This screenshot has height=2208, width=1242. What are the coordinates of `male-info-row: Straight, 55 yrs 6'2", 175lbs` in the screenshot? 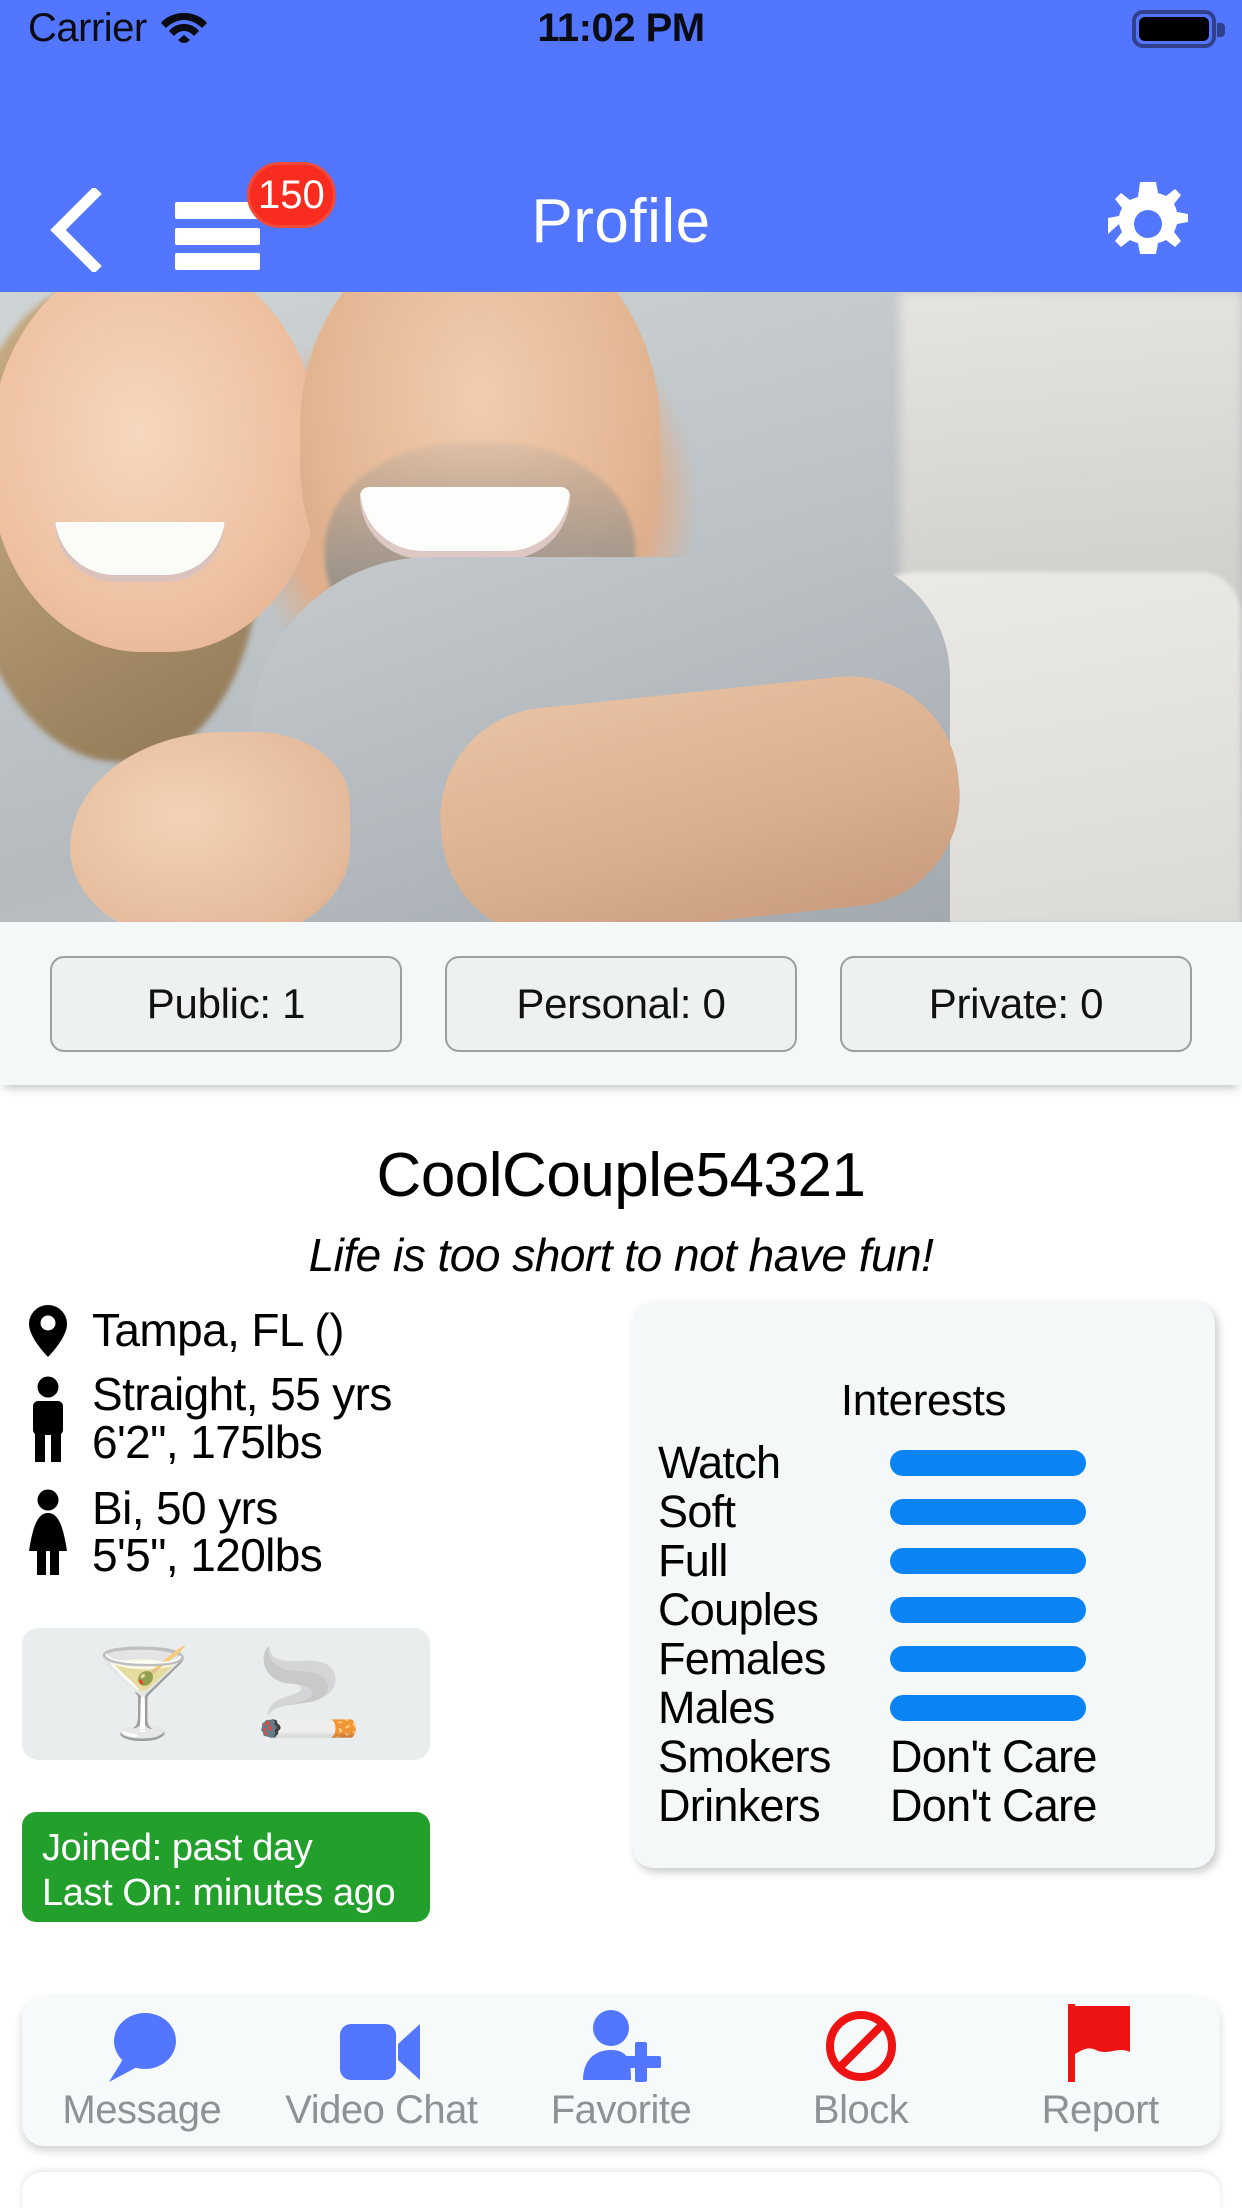 It's located at (317, 1418).